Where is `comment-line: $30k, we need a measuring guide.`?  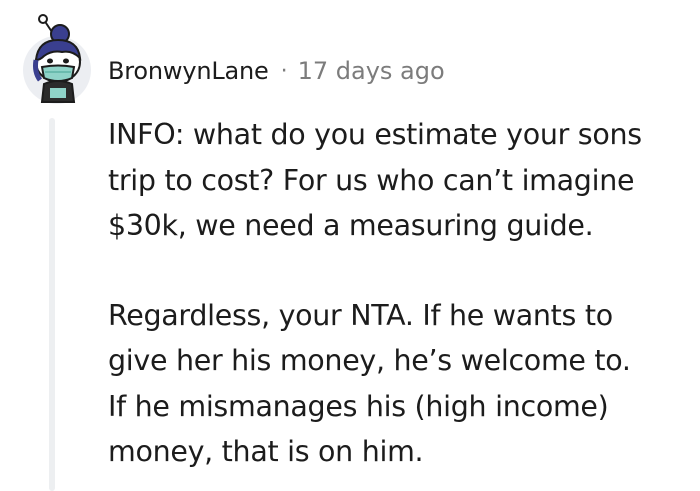 comment-line: $30k, we need a measuring guide. is located at coordinates (351, 225).